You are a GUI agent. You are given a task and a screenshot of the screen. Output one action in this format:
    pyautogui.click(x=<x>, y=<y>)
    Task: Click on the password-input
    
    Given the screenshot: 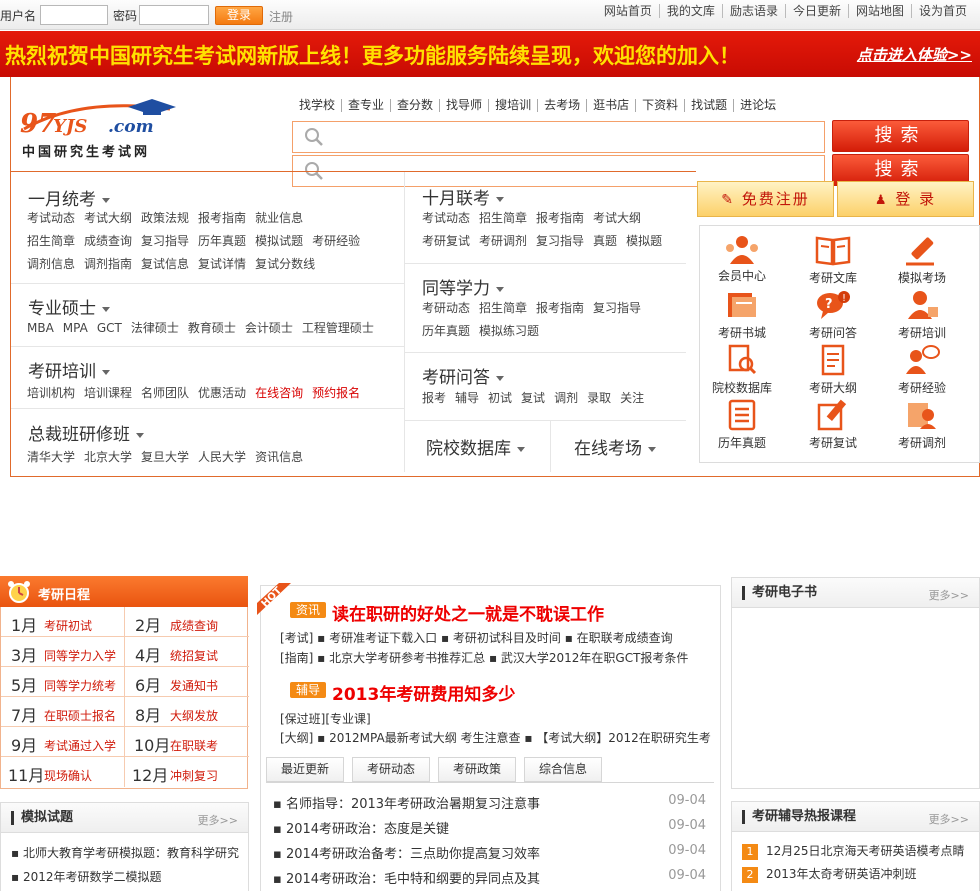 What is the action you would take?
    pyautogui.click(x=174, y=15)
    